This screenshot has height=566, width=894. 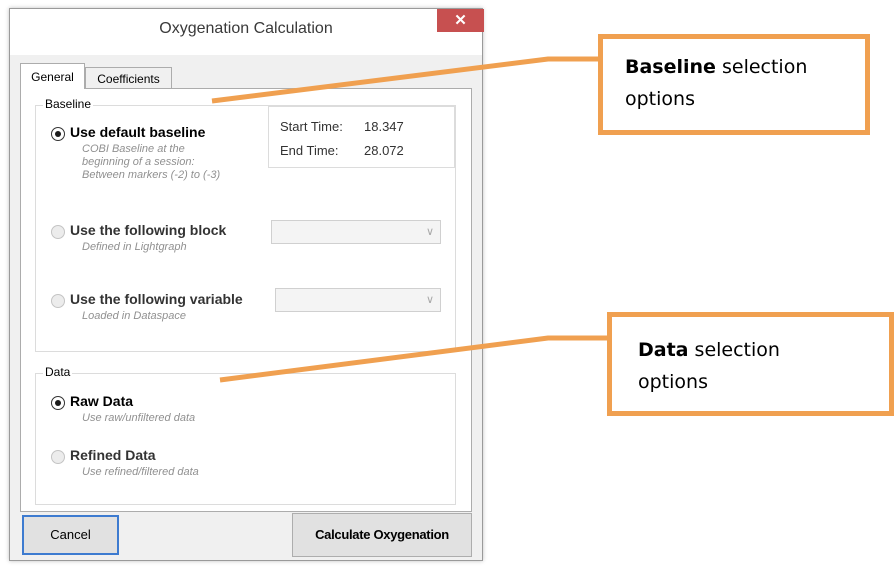 I want to click on data-callout: Data selection options, so click(x=750, y=364).